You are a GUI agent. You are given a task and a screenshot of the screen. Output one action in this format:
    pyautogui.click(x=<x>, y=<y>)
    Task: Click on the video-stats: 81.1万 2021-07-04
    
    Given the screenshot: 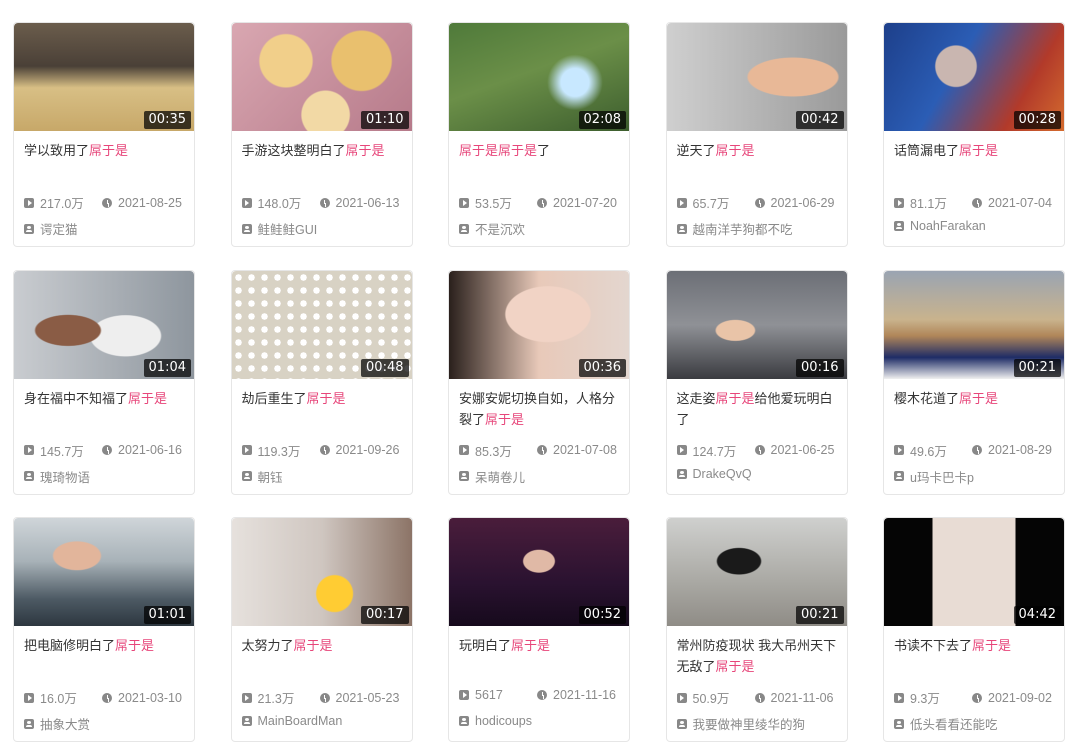 What is the action you would take?
    pyautogui.click(x=976, y=202)
    